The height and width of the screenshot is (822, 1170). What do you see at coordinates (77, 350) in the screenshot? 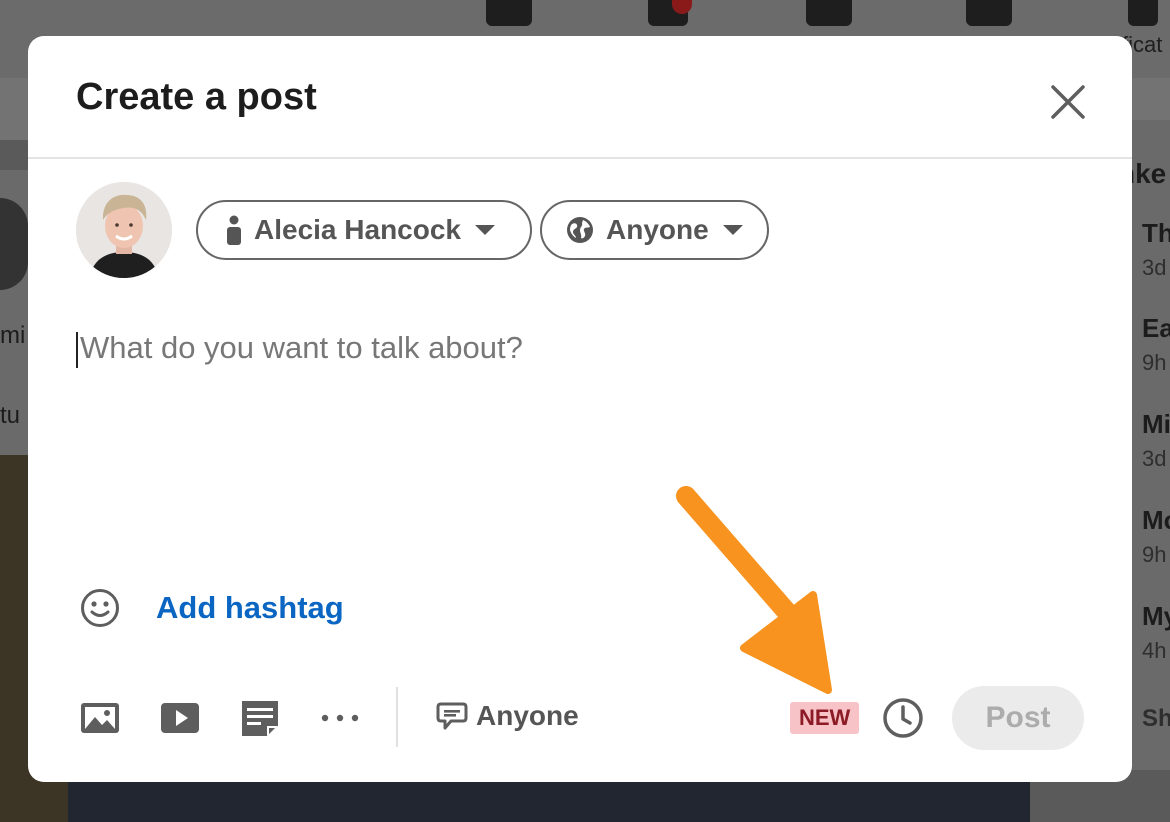
I see `text-cursor` at bounding box center [77, 350].